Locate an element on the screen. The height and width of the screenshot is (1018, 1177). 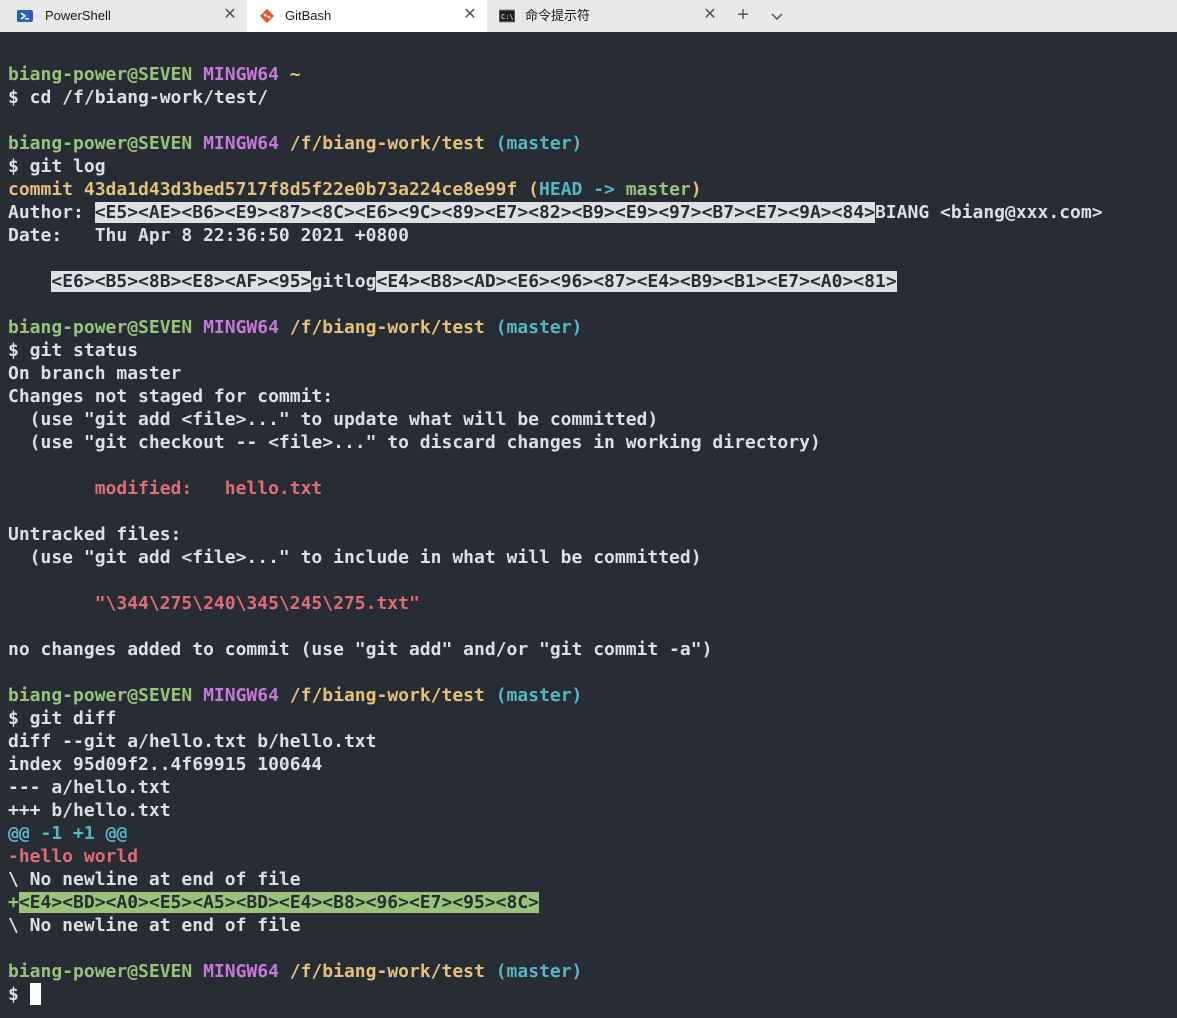
tab-bar: PowerShell ✕ GitBash ✕ C:\ 命令提示符 ✕ + is located at coordinates (588, 16).